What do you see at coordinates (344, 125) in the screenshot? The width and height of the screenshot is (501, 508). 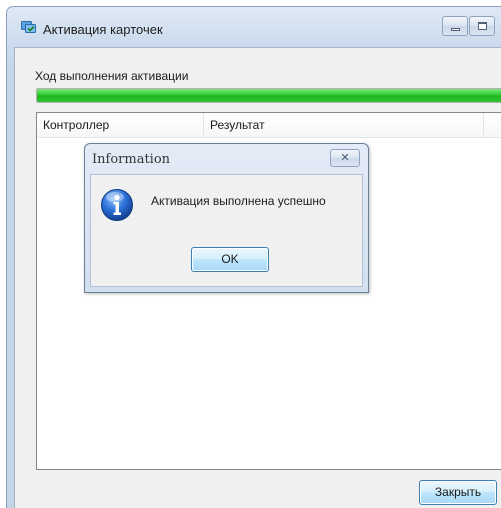 I see `column-header-result: Результат` at bounding box center [344, 125].